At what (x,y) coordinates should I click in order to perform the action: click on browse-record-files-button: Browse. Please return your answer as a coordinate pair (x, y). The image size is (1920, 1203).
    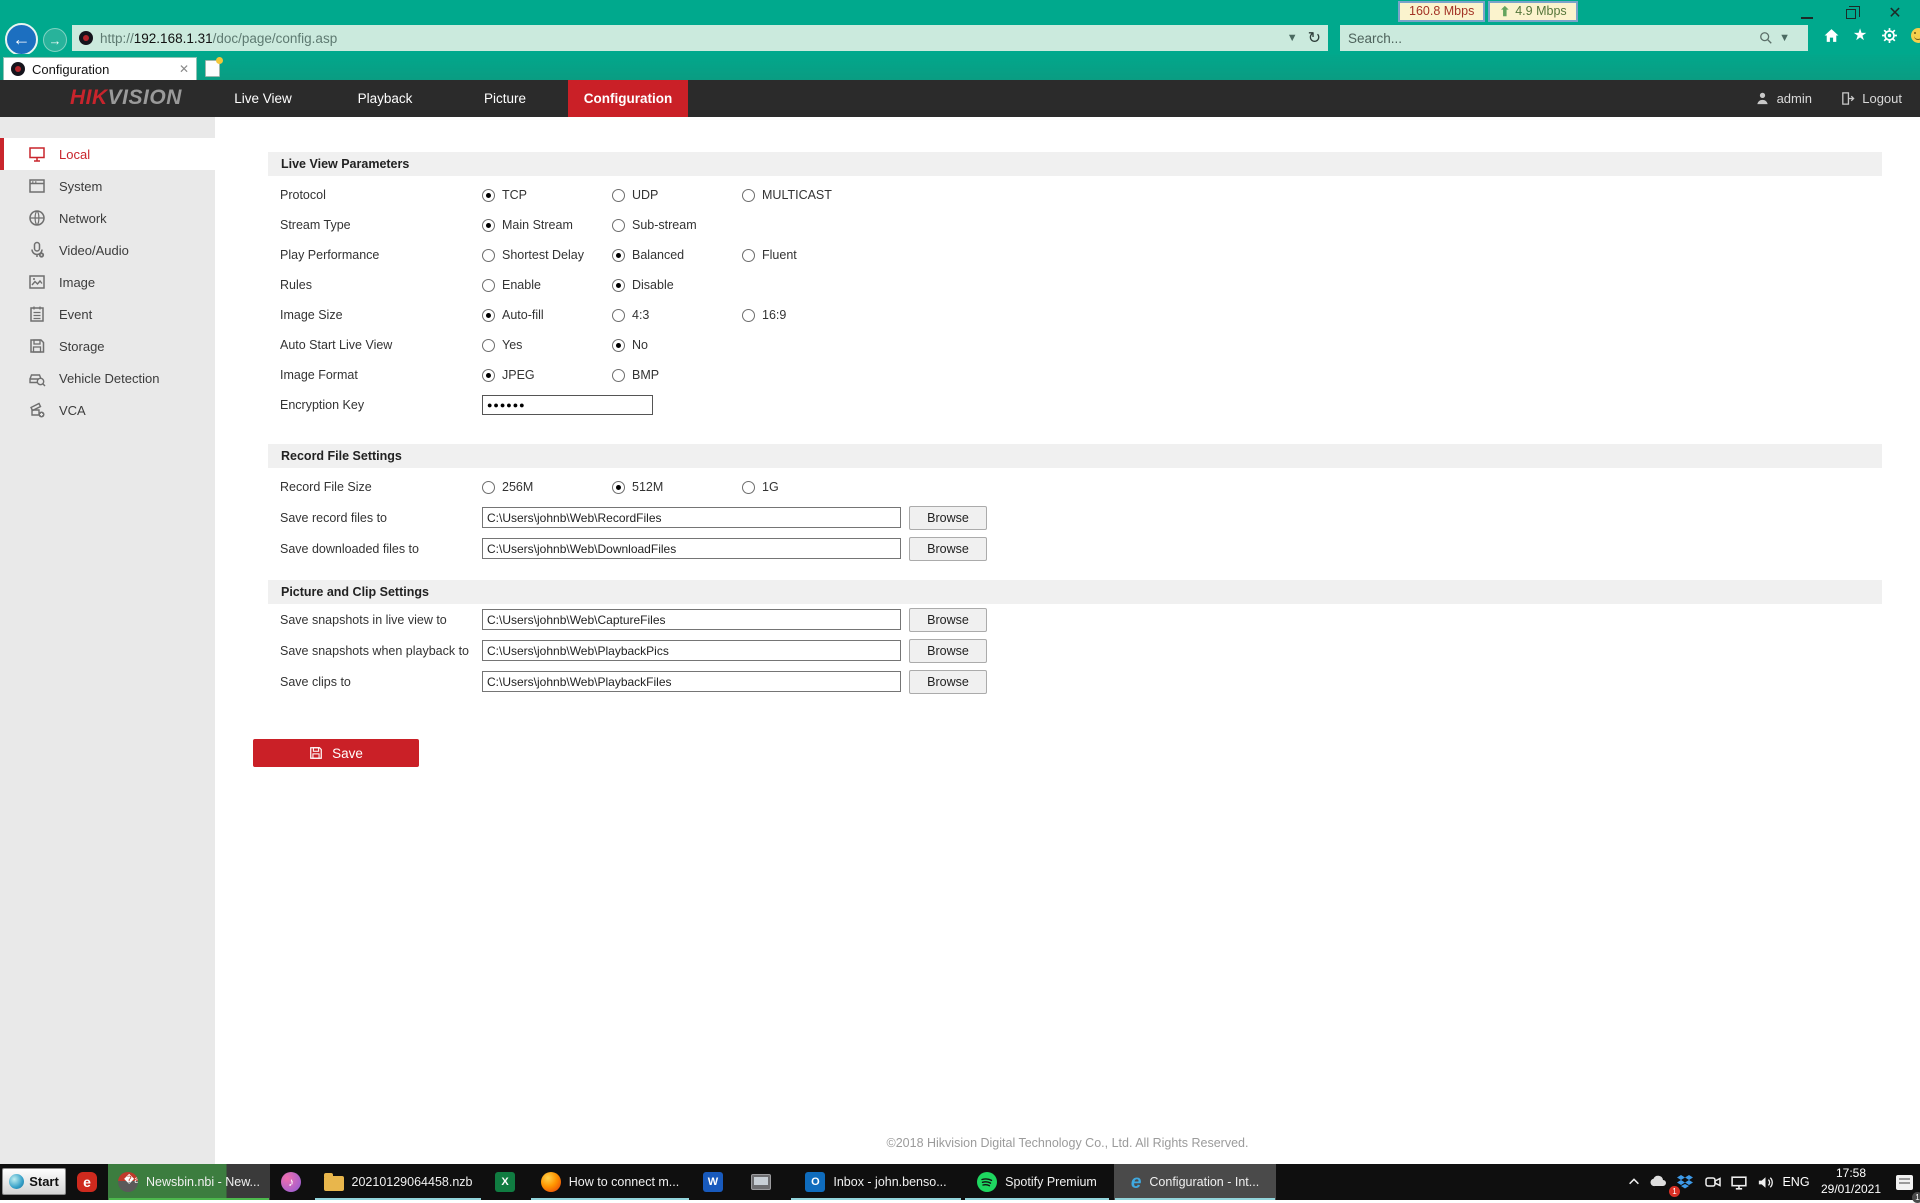
    Looking at the image, I should click on (948, 517).